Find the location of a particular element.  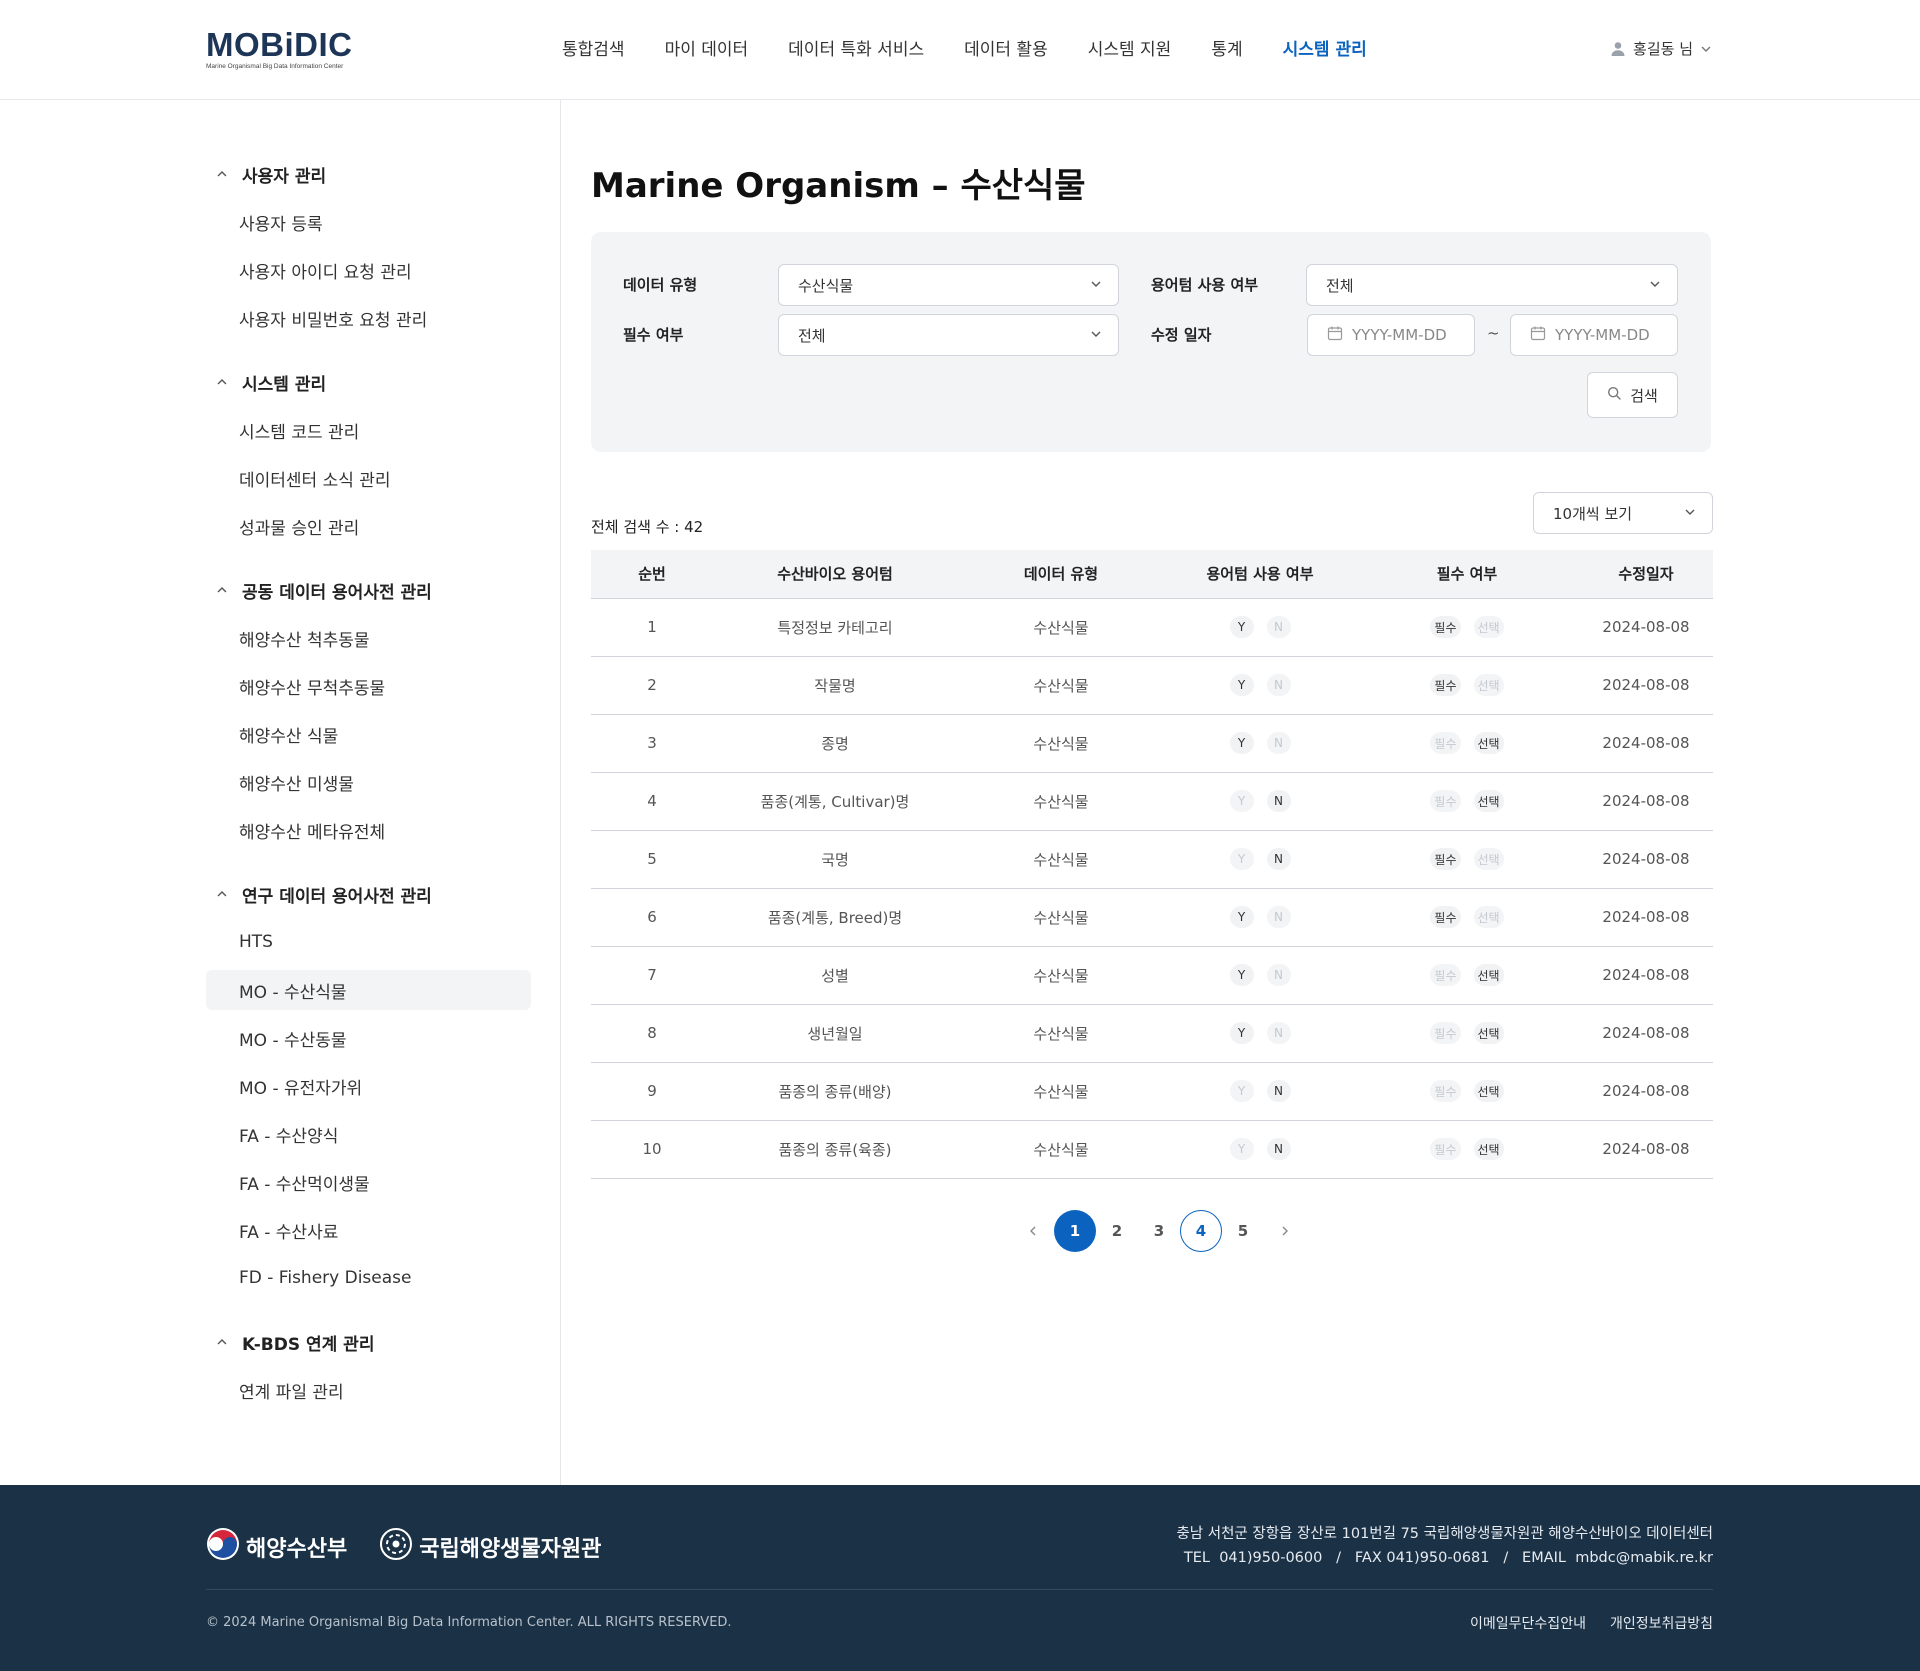

sidebar-item: 데이터센터 소식 관리 is located at coordinates (368, 478).